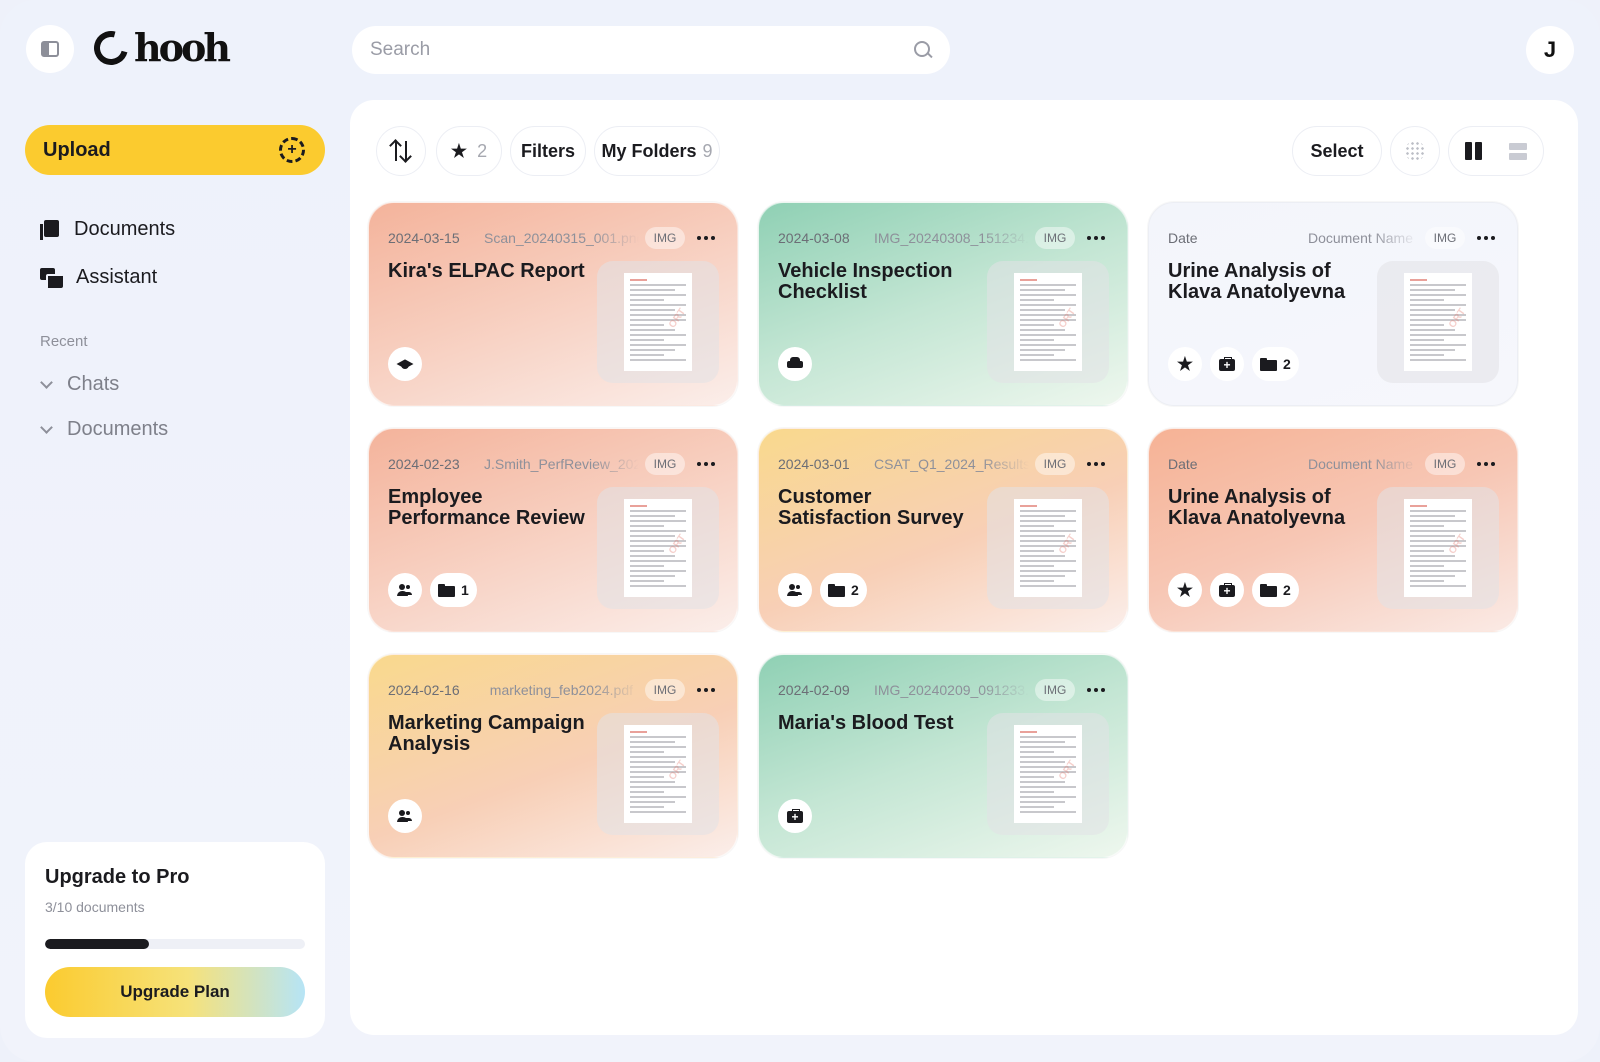 Image resolution: width=1600 pixels, height=1062 pixels. I want to click on sidebar-toggle-icon, so click(50, 49).